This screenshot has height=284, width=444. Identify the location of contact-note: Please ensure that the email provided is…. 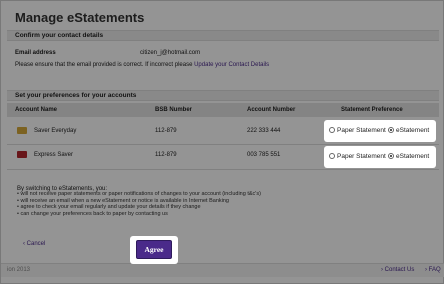
(142, 65).